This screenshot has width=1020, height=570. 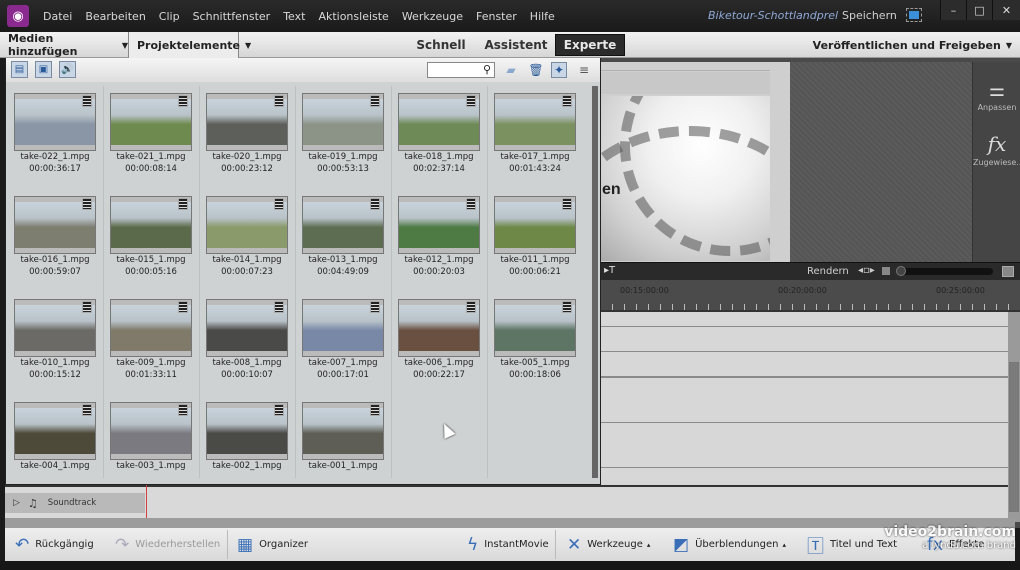 I want to click on clip-item: take-016_1.mpg 00:00:59:07, so click(x=57, y=240).